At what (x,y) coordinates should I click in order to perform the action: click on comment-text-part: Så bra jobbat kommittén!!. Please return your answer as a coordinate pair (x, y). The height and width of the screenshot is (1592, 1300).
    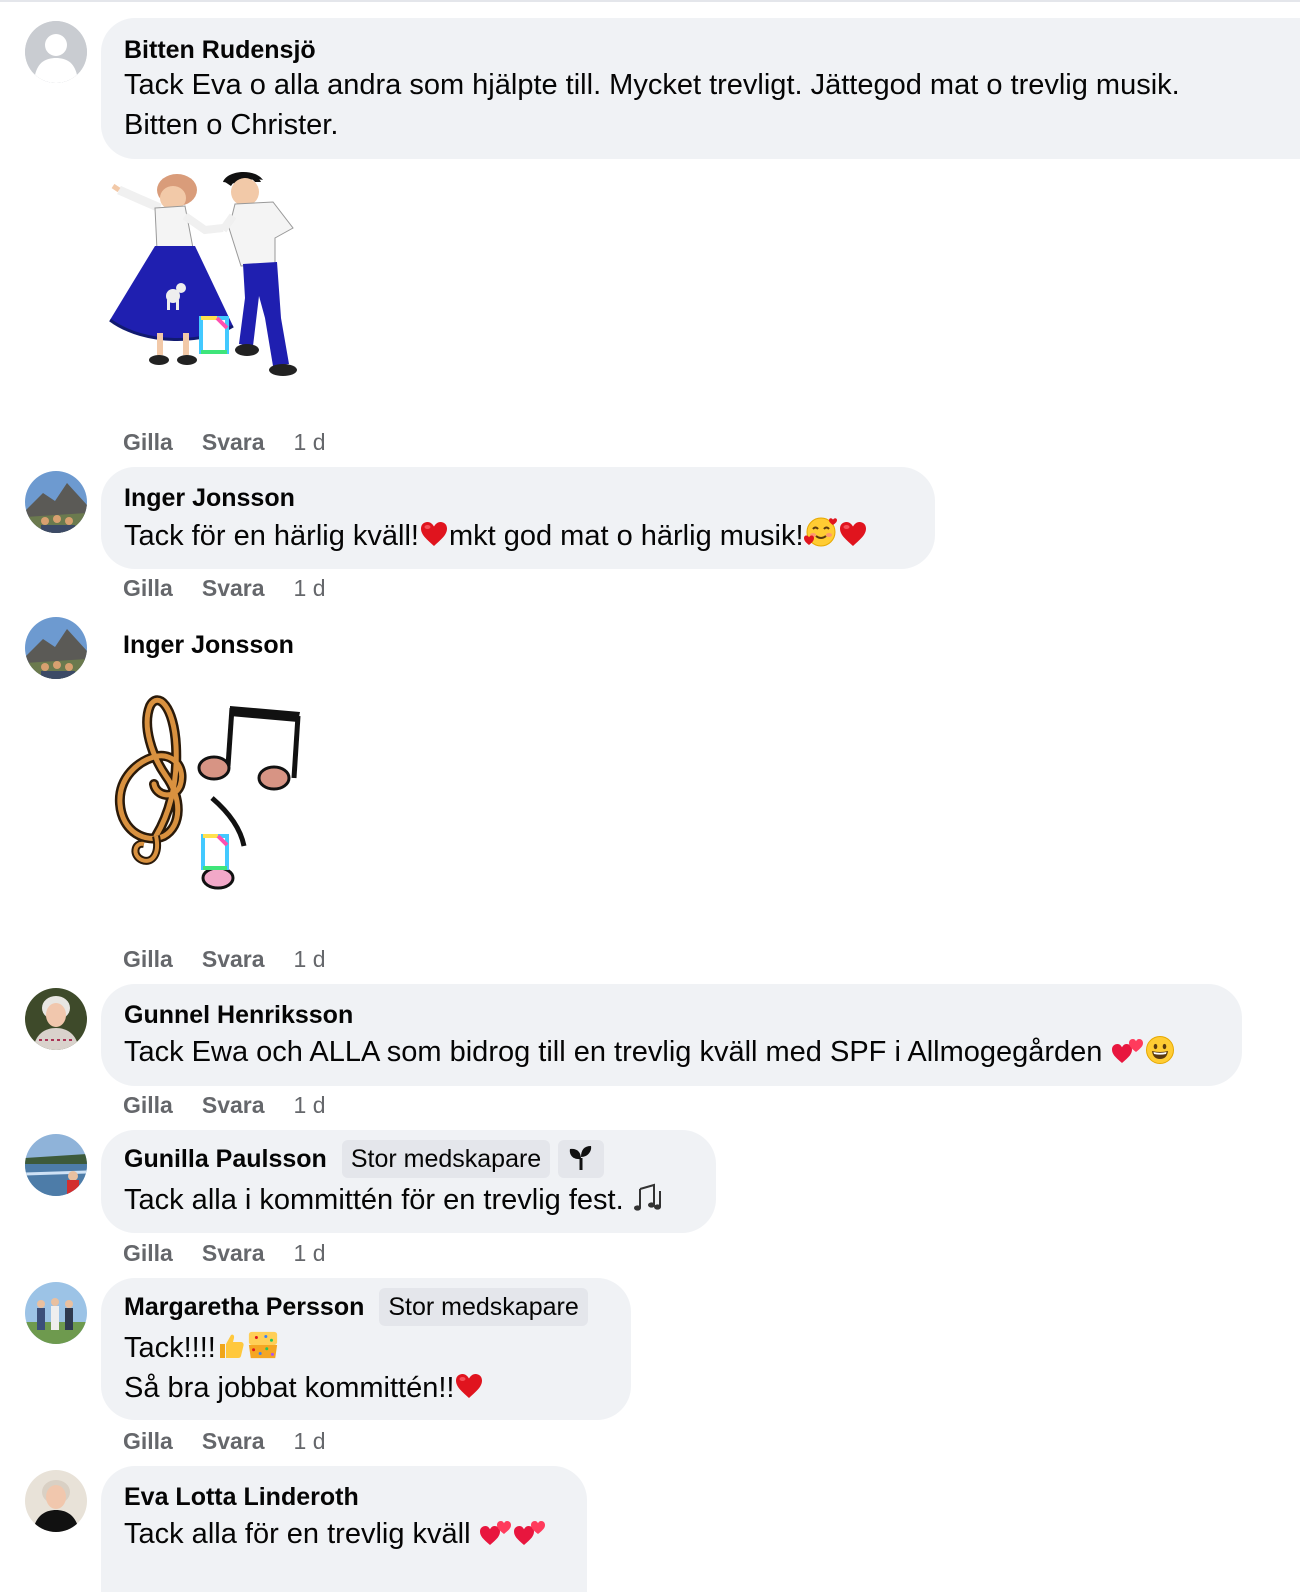
    Looking at the image, I should click on (289, 1388).